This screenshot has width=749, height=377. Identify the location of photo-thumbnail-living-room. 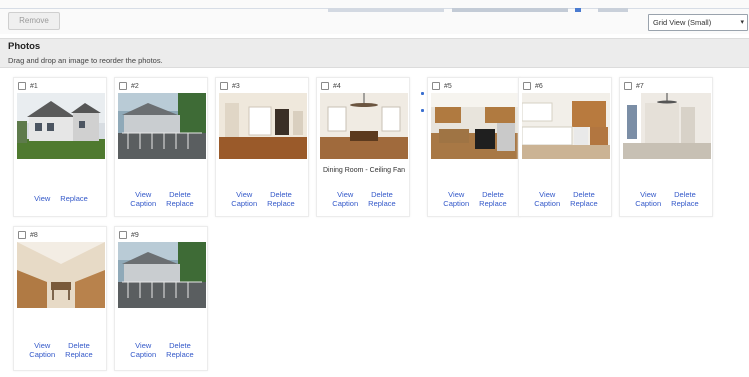
(263, 126).